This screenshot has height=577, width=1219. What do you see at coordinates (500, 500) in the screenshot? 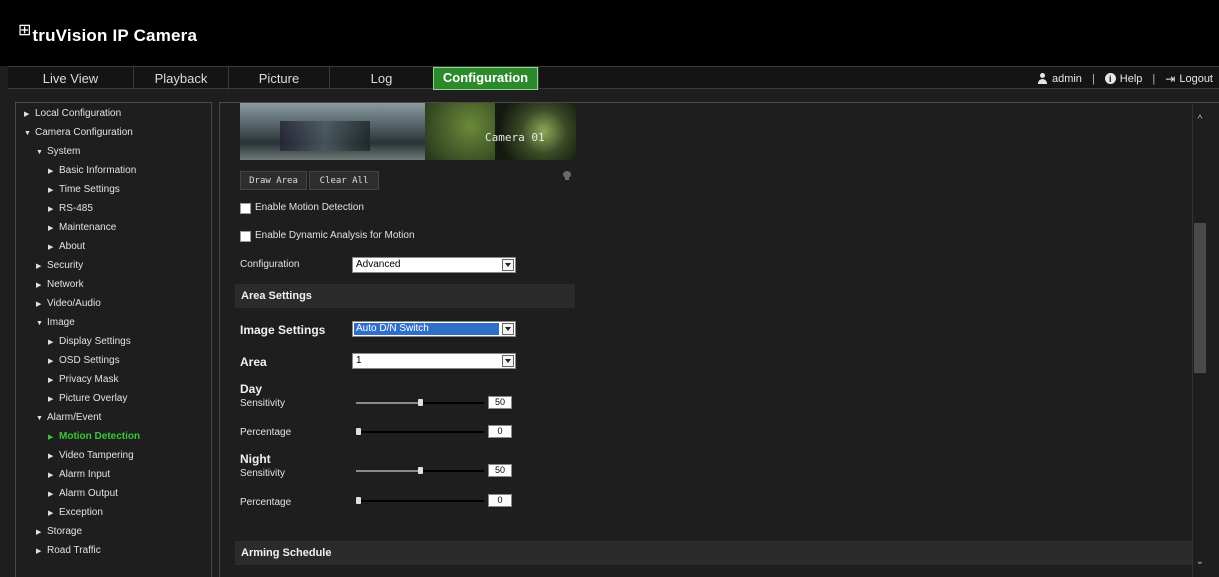
I see `night-percentage-value: 0` at bounding box center [500, 500].